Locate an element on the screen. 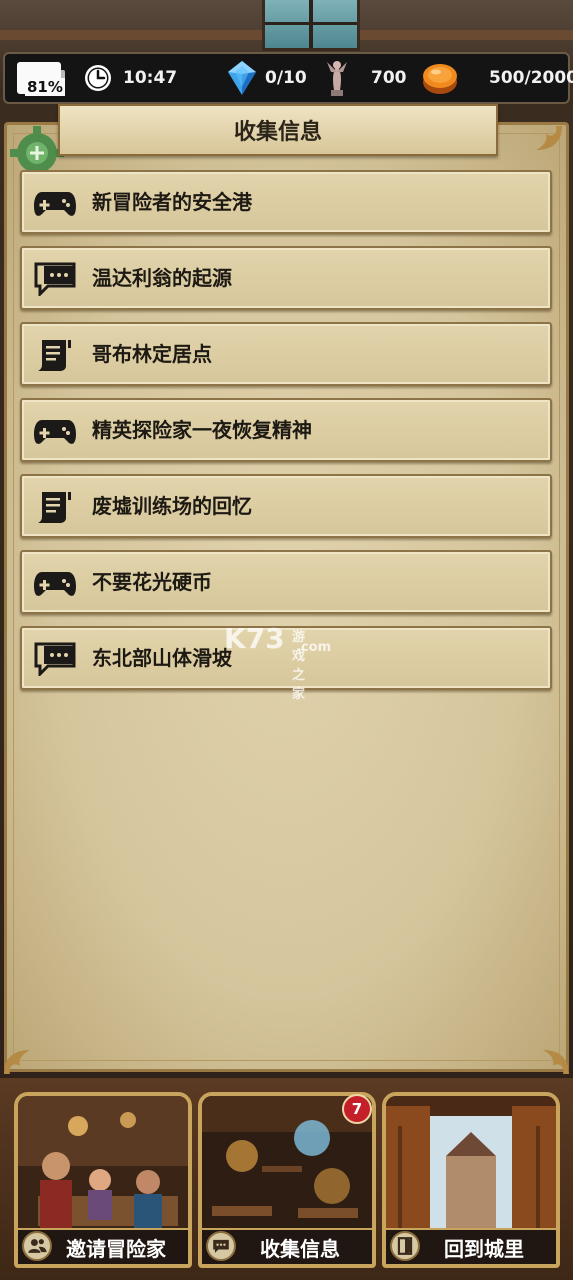  battery-percent: 81% is located at coordinates (45, 87).